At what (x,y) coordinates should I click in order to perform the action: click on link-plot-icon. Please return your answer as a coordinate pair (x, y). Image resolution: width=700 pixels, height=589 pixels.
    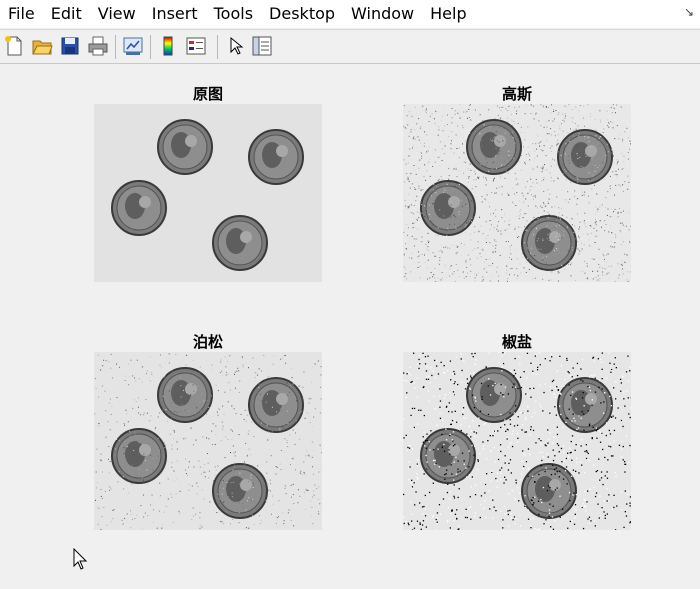
    Looking at the image, I should click on (133, 46).